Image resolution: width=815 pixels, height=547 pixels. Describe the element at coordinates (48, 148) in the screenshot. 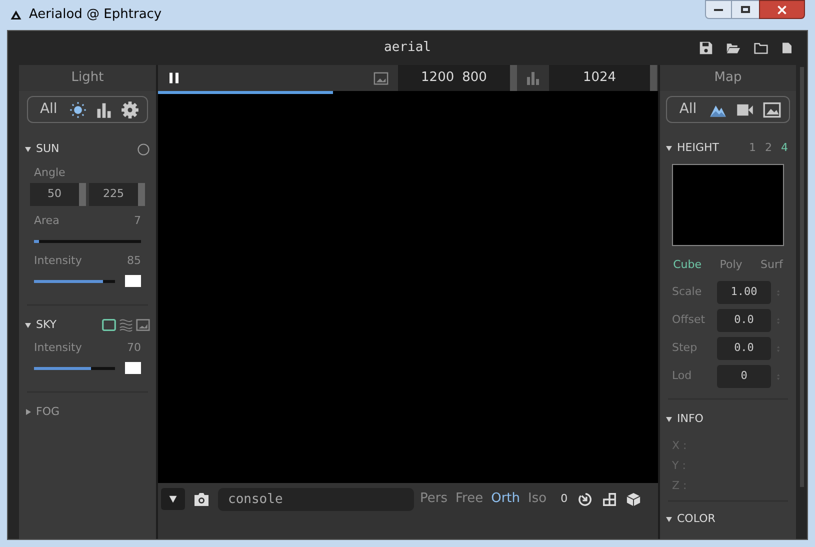

I see `section-title: SUN` at that location.